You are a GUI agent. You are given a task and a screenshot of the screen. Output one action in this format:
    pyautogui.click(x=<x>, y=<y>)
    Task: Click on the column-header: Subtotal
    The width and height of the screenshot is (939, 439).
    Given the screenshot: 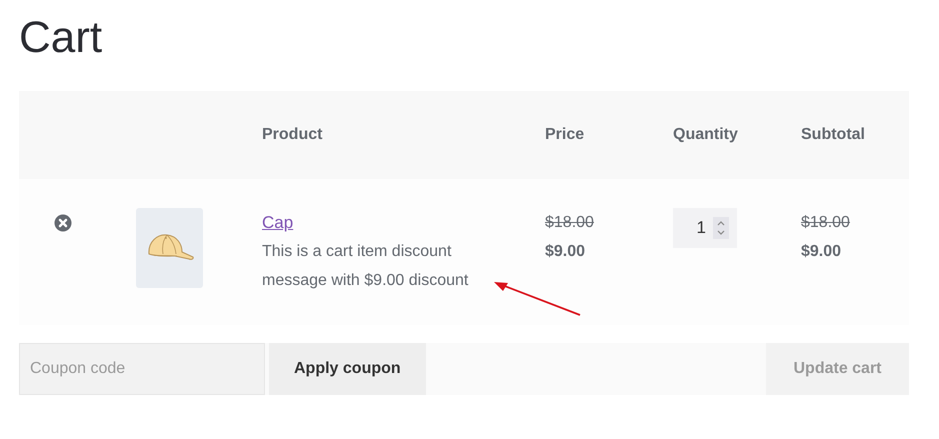 What is the action you would take?
    pyautogui.click(x=833, y=134)
    